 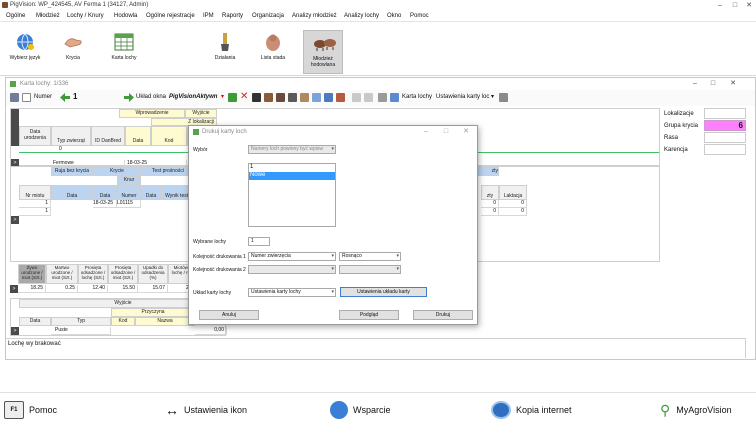 I want to click on menu-analizy-mlodziez: Analizy młodzież, so click(x=314, y=16).